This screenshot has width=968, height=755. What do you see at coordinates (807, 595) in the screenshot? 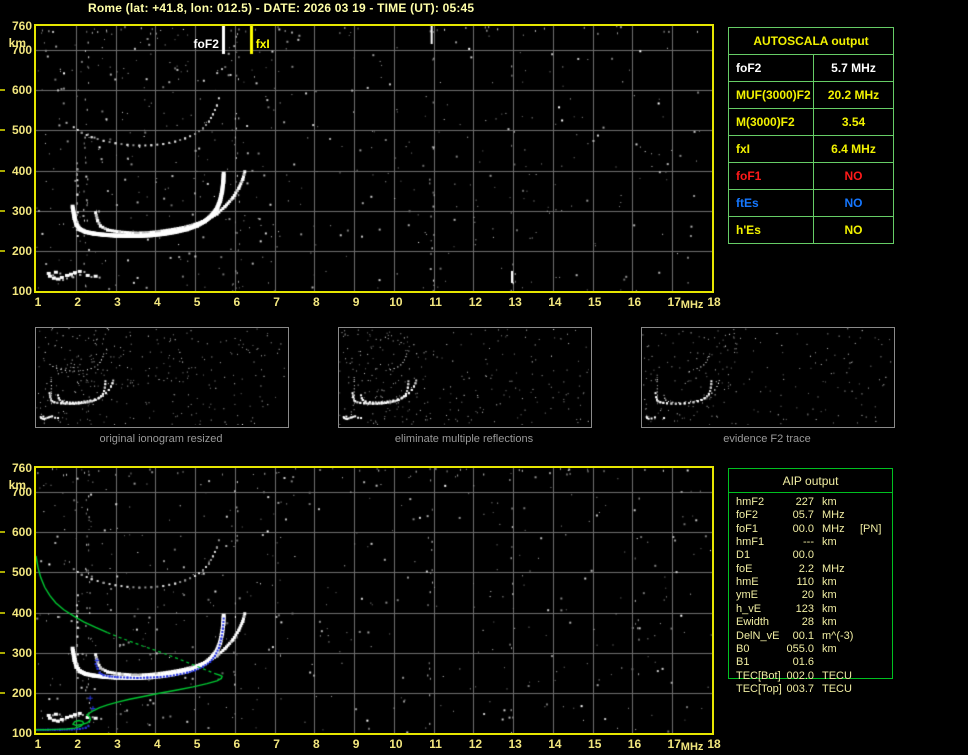
I see `aip-value: 20` at bounding box center [807, 595].